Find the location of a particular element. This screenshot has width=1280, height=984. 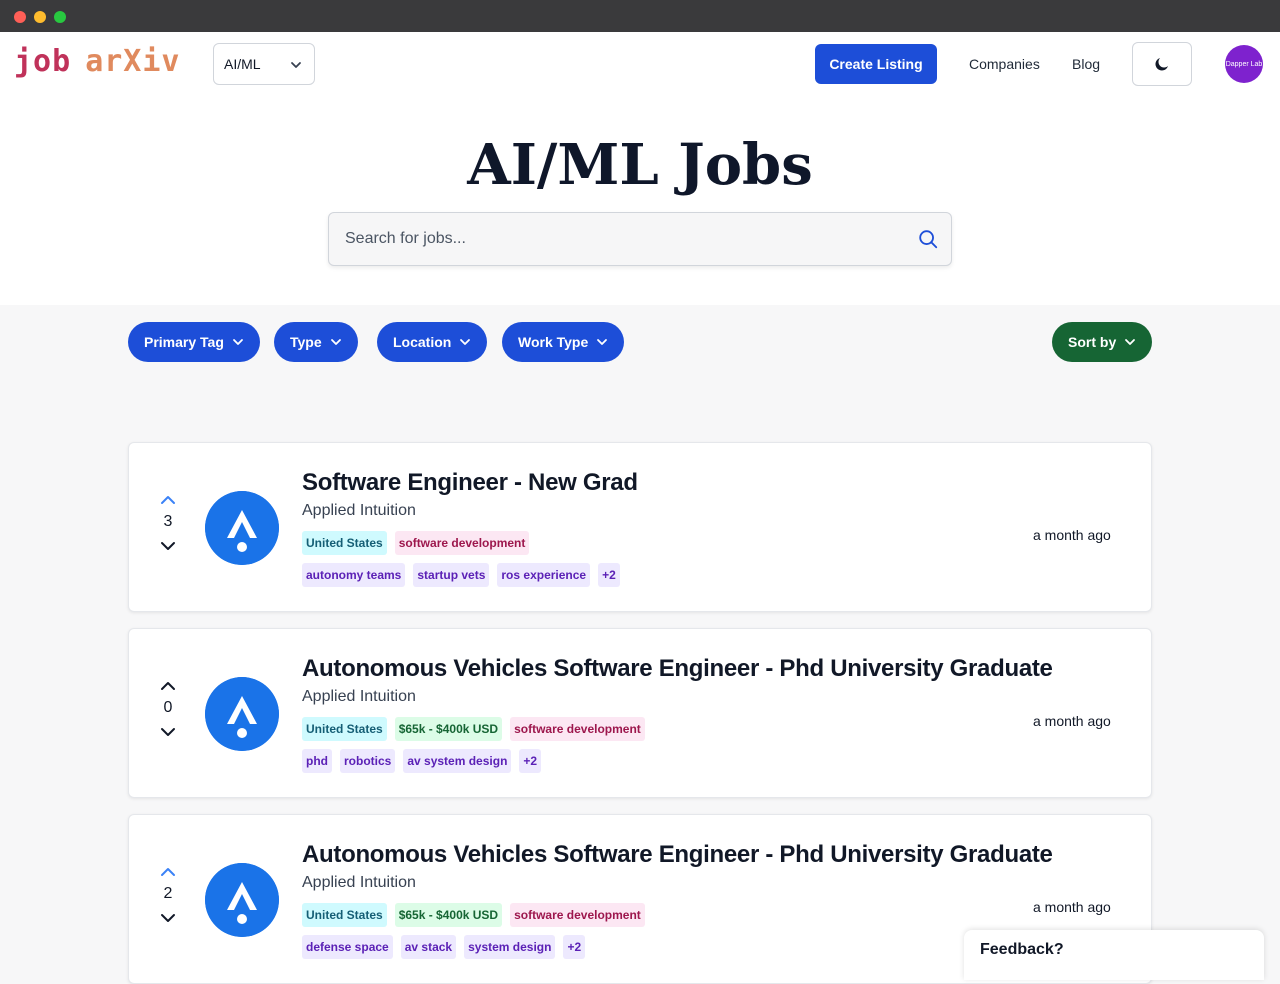

filter-work-type-button: Work Type is located at coordinates (563, 342).